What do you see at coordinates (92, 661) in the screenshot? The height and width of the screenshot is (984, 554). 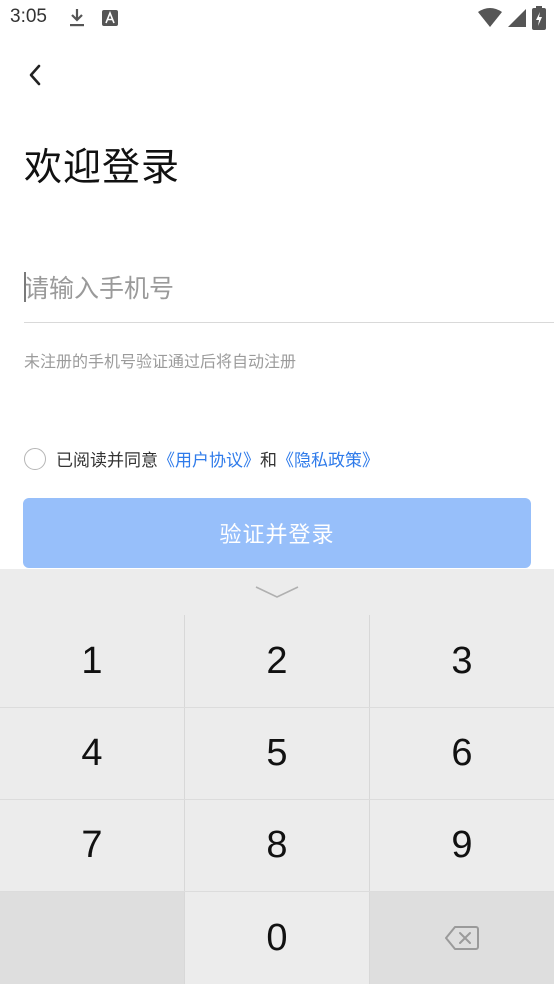 I see `key-1: 1` at bounding box center [92, 661].